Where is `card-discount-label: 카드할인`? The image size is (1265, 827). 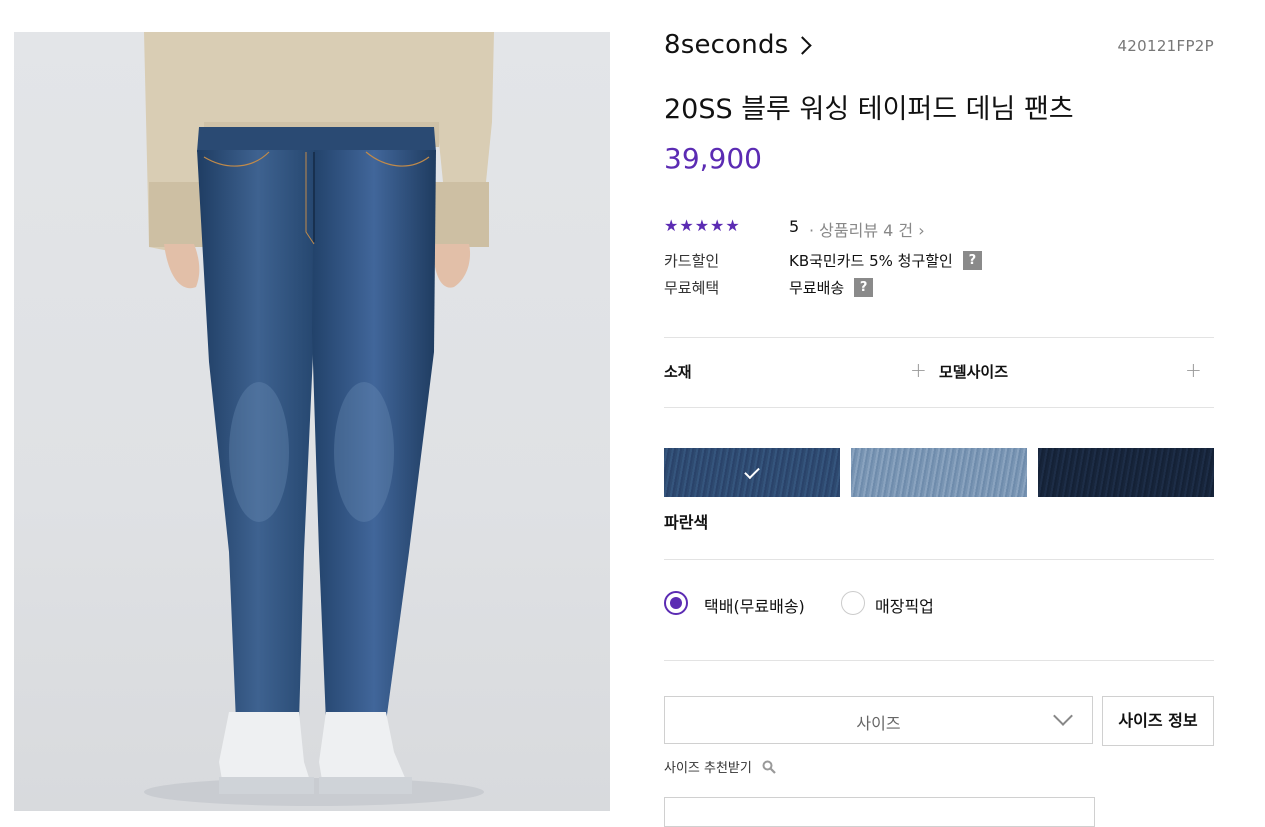
card-discount-label: 카드할인 is located at coordinates (692, 261).